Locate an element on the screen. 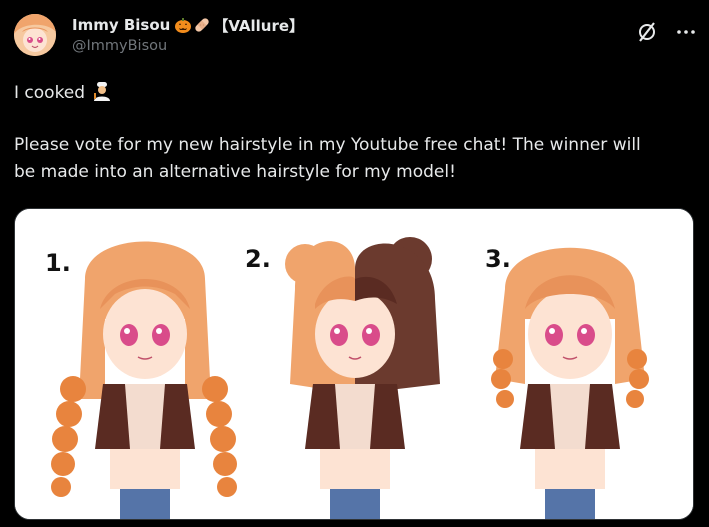 The height and width of the screenshot is (527, 709). hairstyle-label-1: 1. is located at coordinates (58, 263).